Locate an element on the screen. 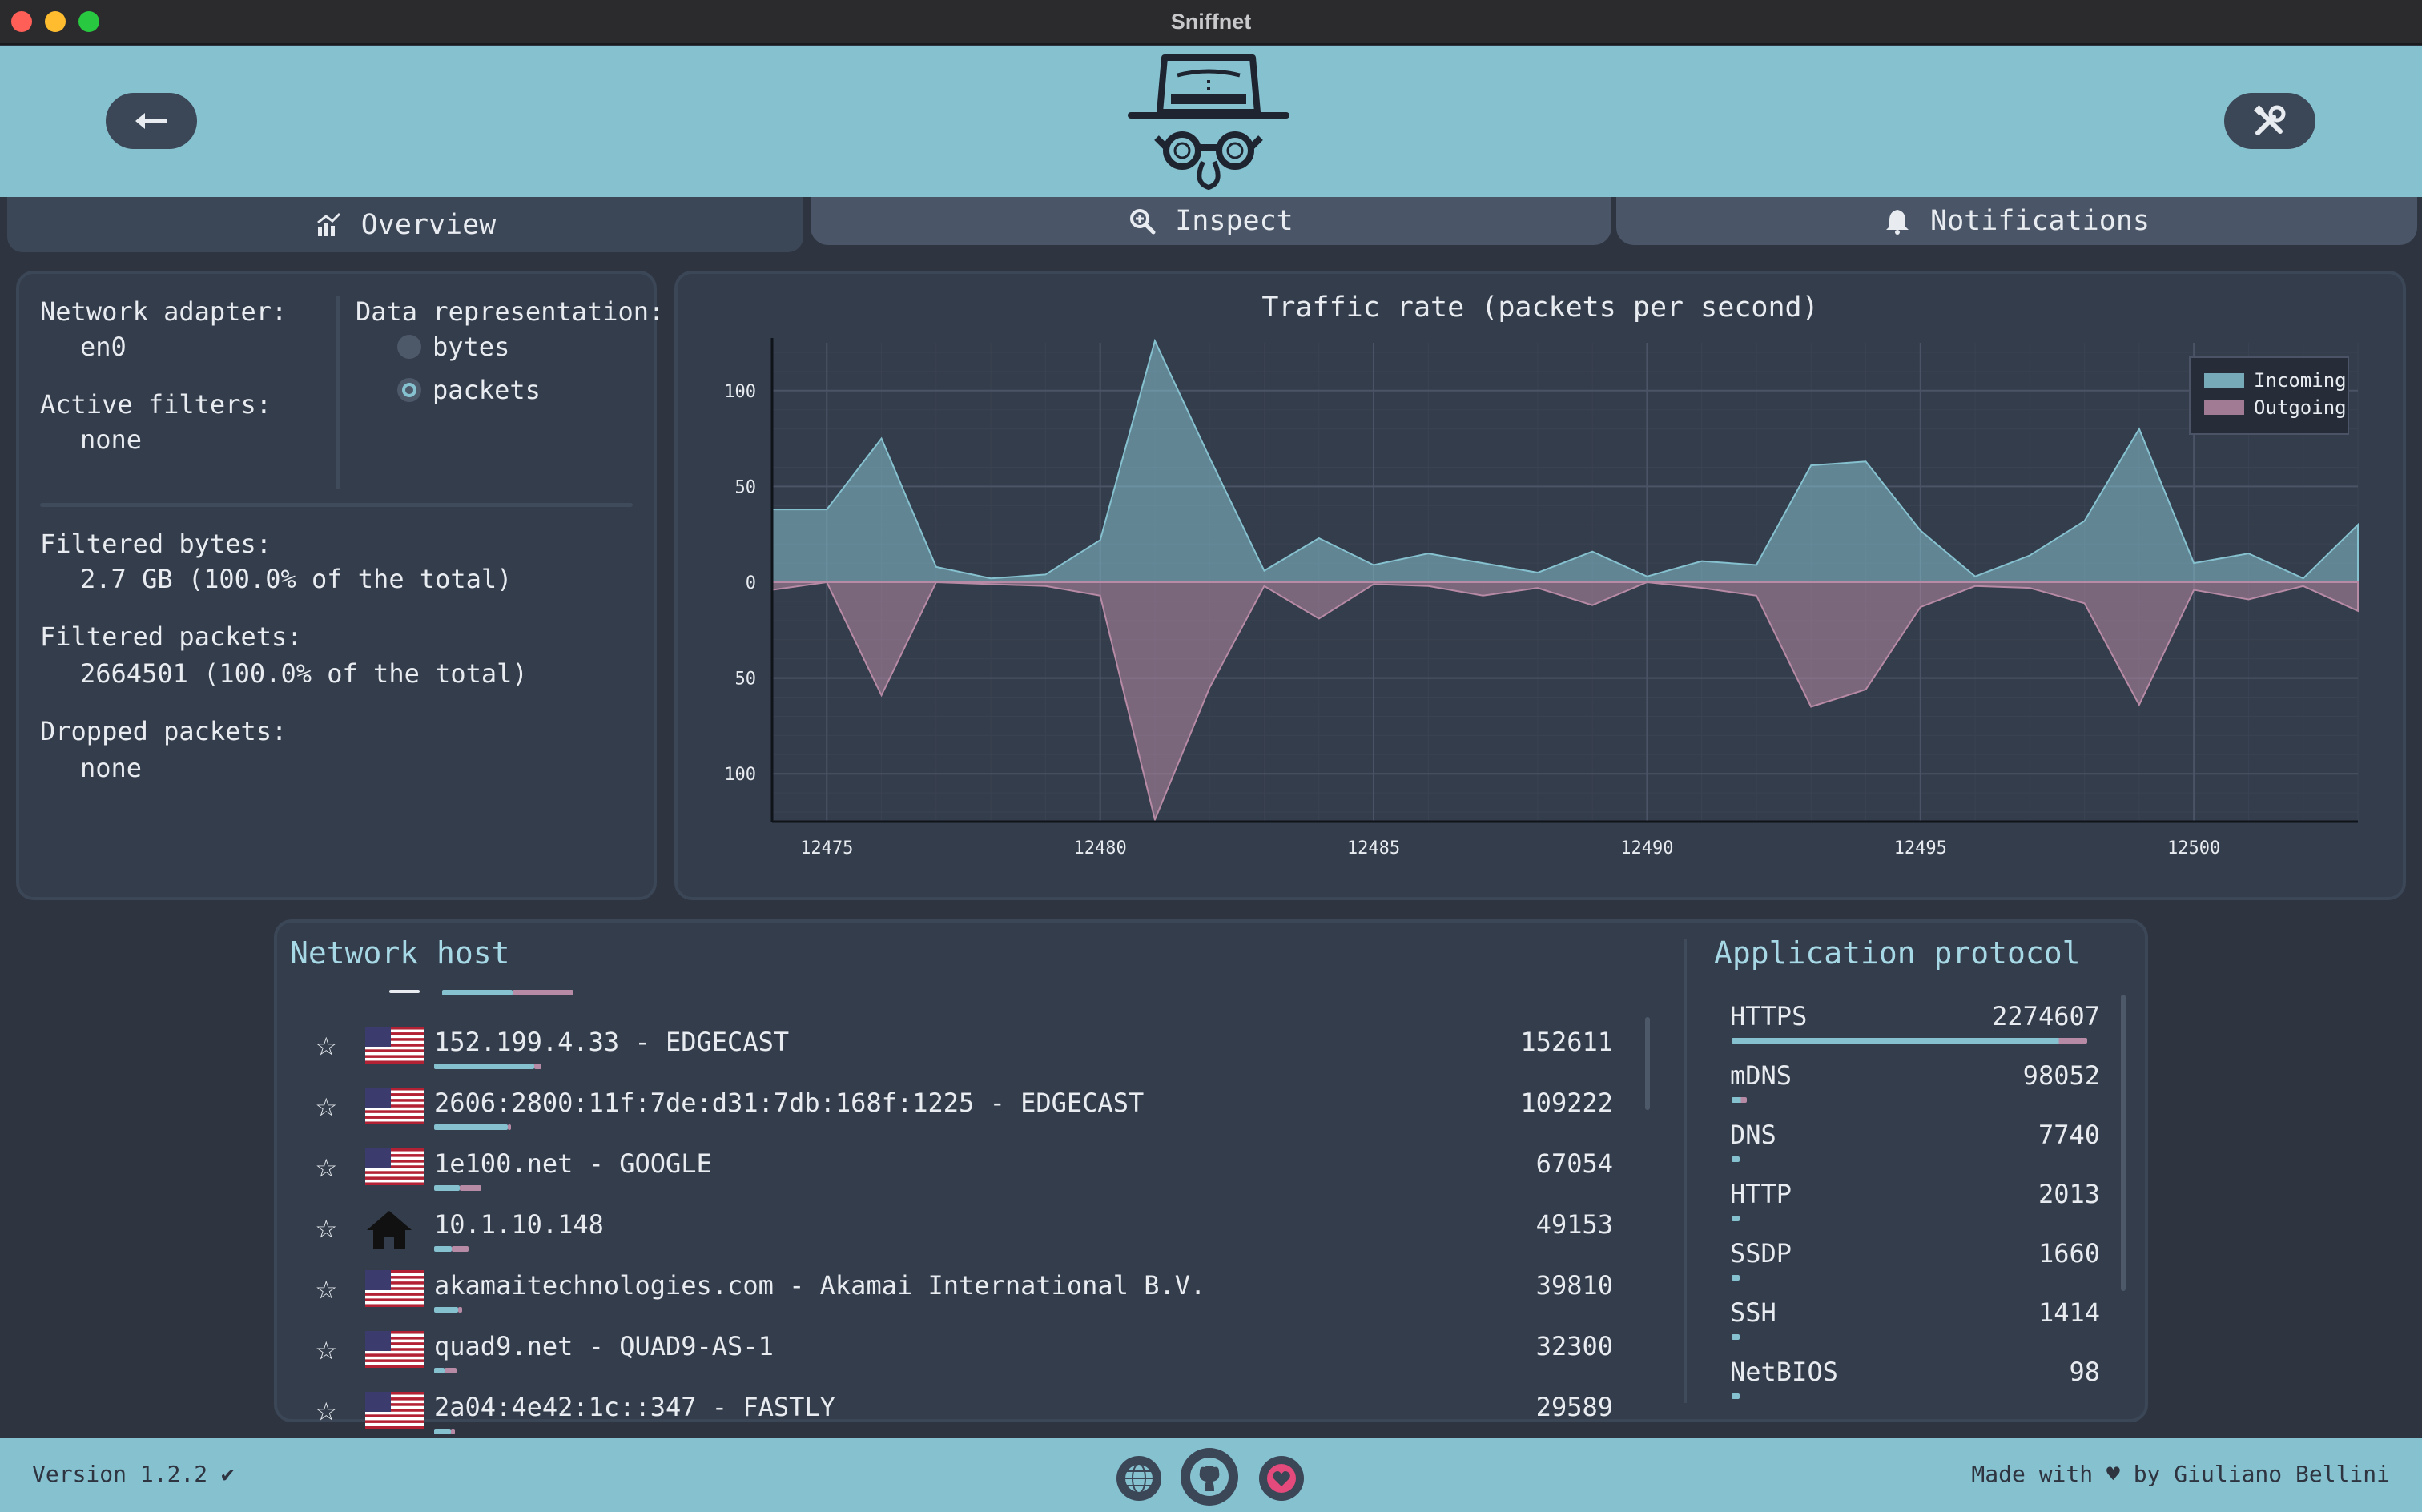 Image resolution: width=2422 pixels, height=1512 pixels. series-area-outgoing is located at coordinates (1565, 701).